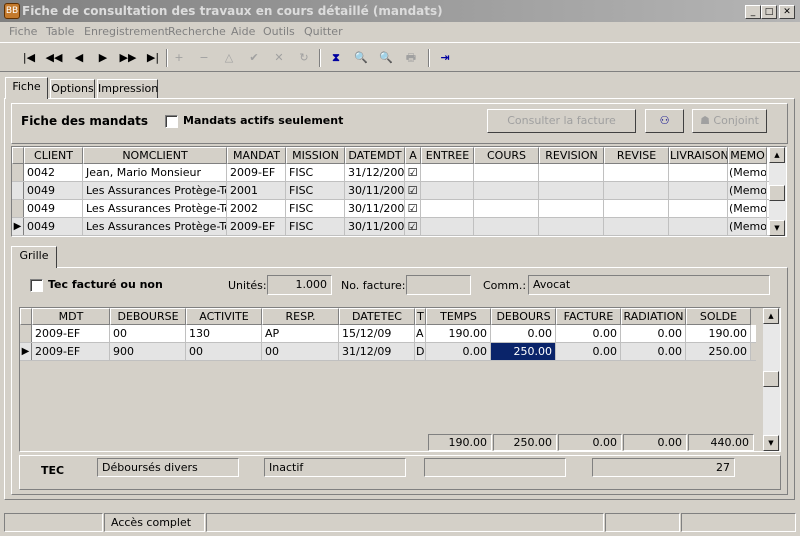  I want to click on first-record-icon: |◀, so click(29, 58).